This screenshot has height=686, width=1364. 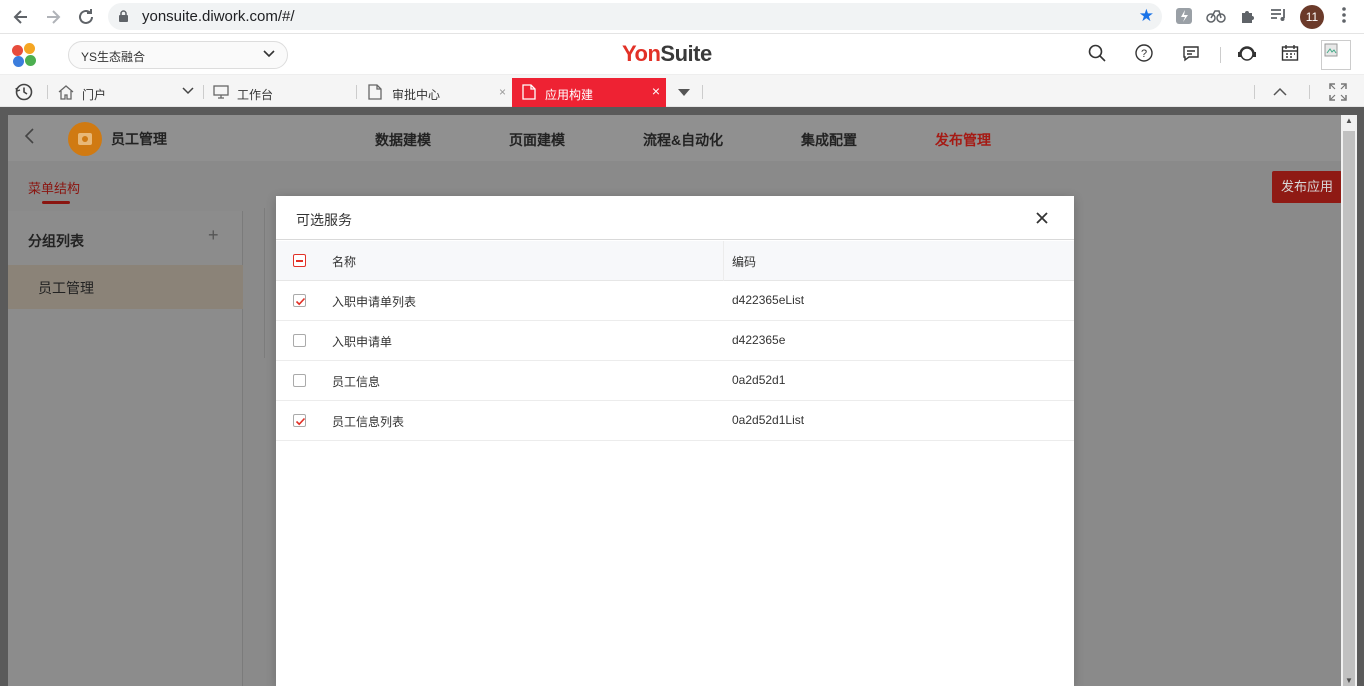 I want to click on bookmark-star-icon: ★, so click(x=1146, y=16).